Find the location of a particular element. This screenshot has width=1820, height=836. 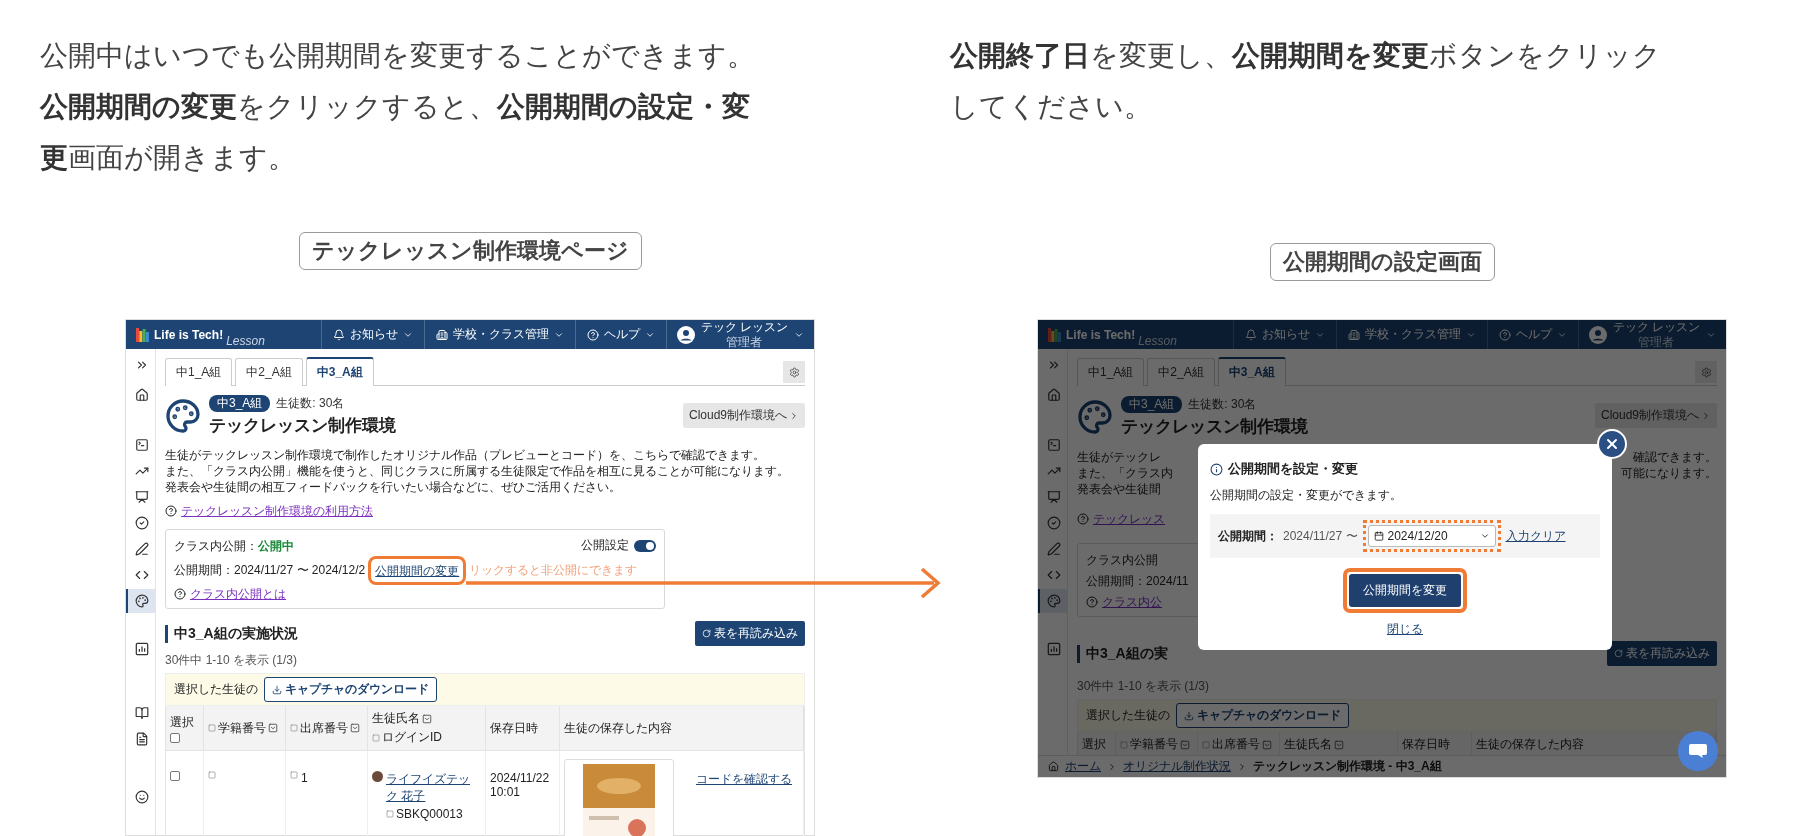

description-text: 生徒がテックレッスン制作環境で制作したオリジナル作品（プレビューとコード）を、こちらで確認できます。 is located at coordinates (465, 455).